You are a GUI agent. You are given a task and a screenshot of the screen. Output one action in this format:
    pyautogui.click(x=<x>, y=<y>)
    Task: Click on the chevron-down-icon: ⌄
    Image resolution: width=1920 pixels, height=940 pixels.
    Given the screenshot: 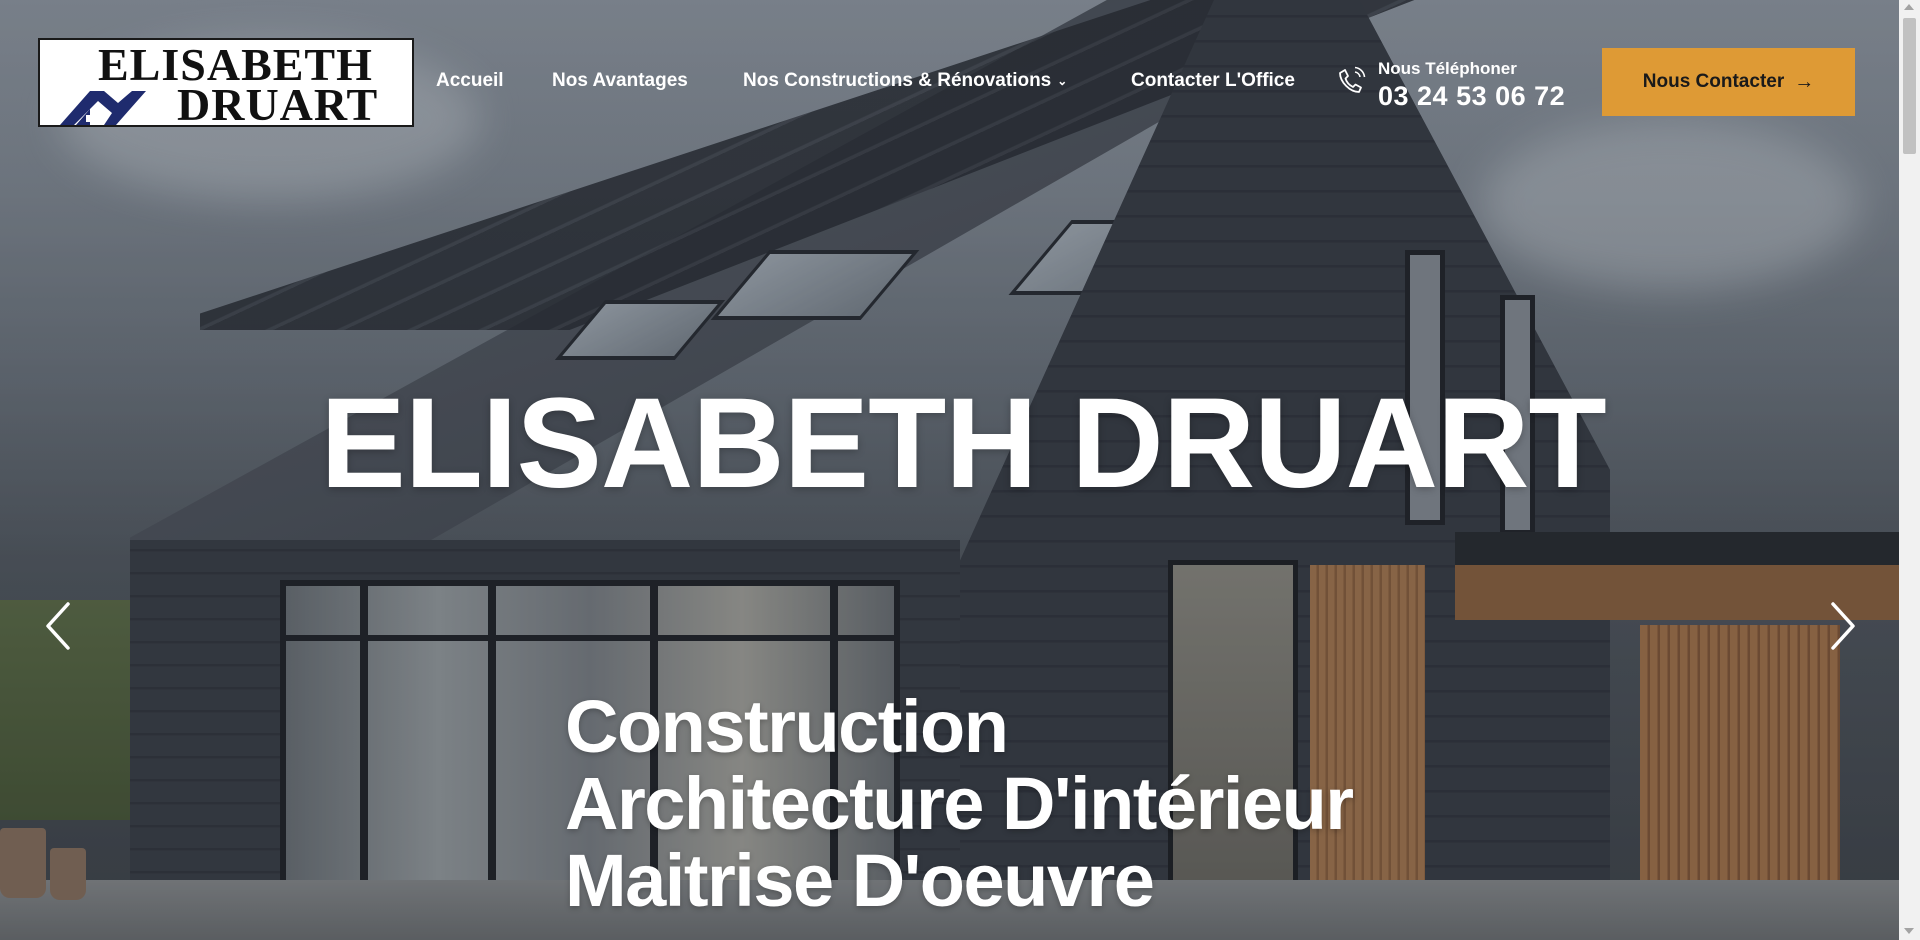 What is the action you would take?
    pyautogui.click(x=1062, y=80)
    